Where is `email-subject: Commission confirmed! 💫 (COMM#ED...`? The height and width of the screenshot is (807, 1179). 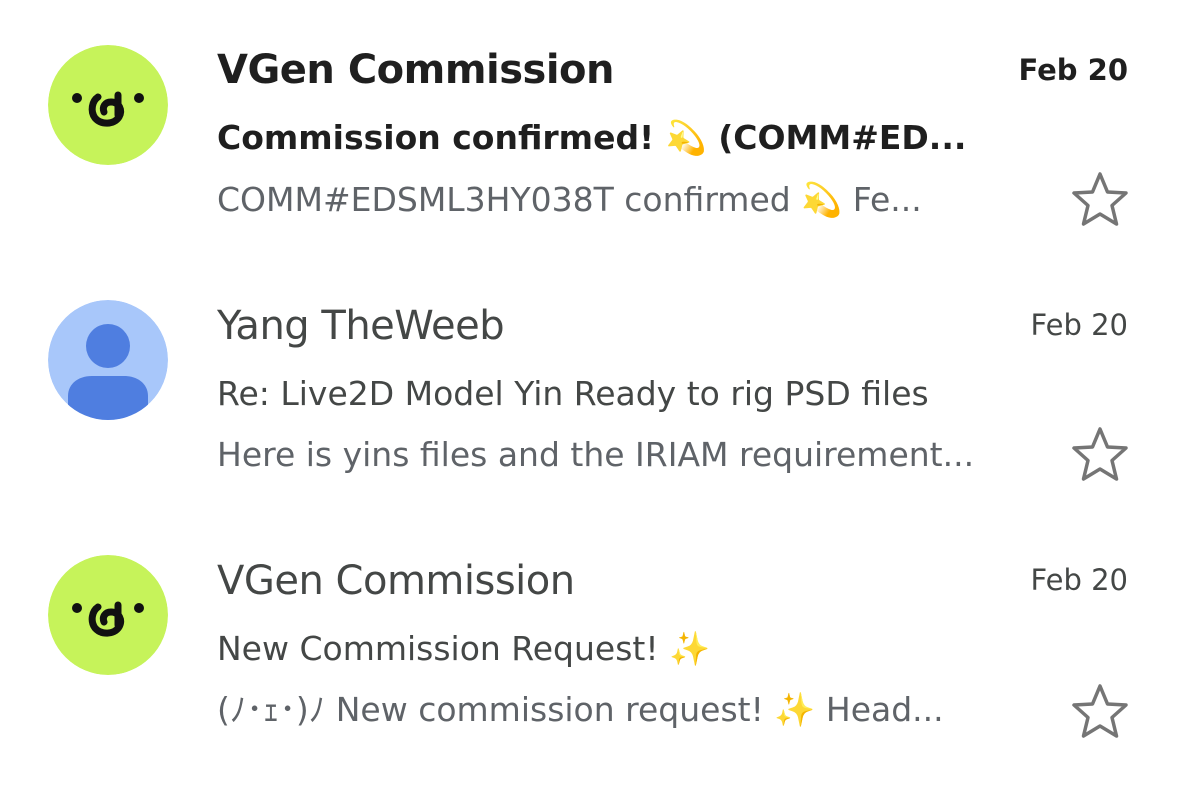 email-subject: Commission confirmed! 💫 (COMM#ED... is located at coordinates (592, 137).